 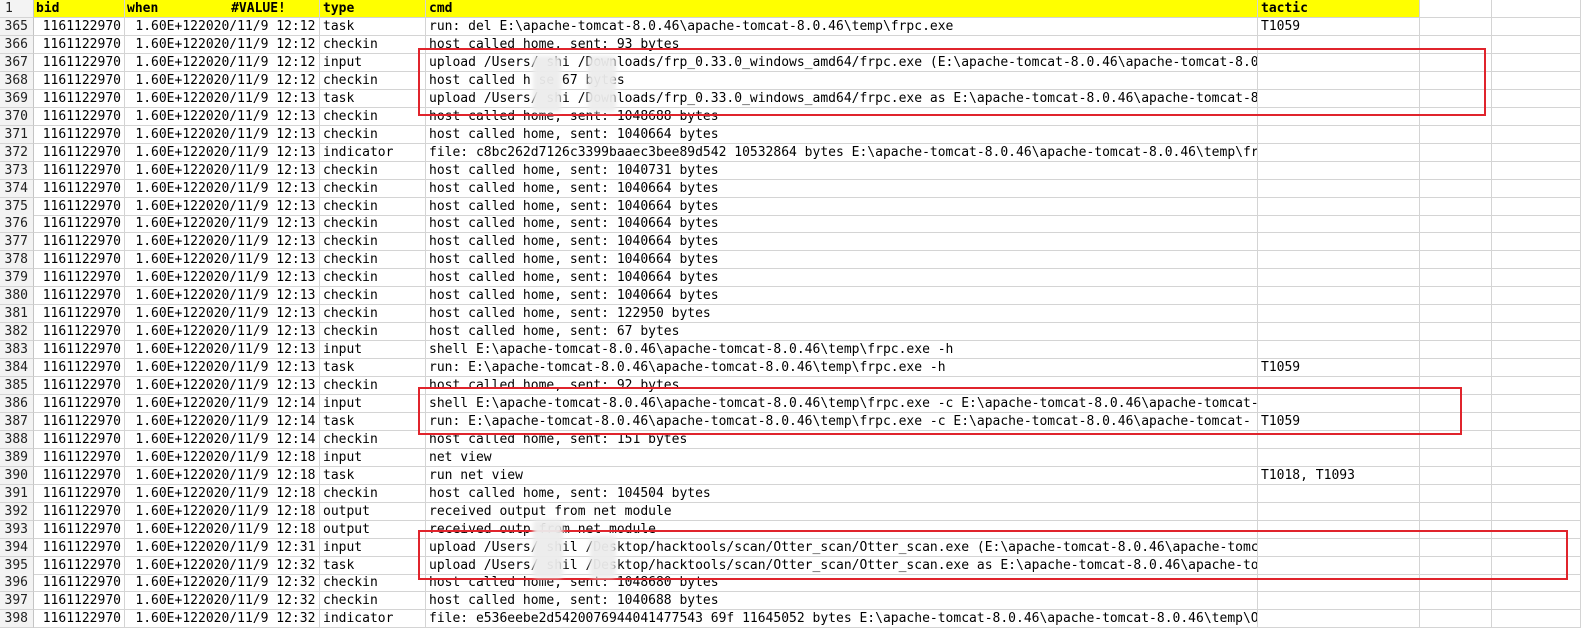 What do you see at coordinates (17, 547) in the screenshot?
I see `row-number: 394` at bounding box center [17, 547].